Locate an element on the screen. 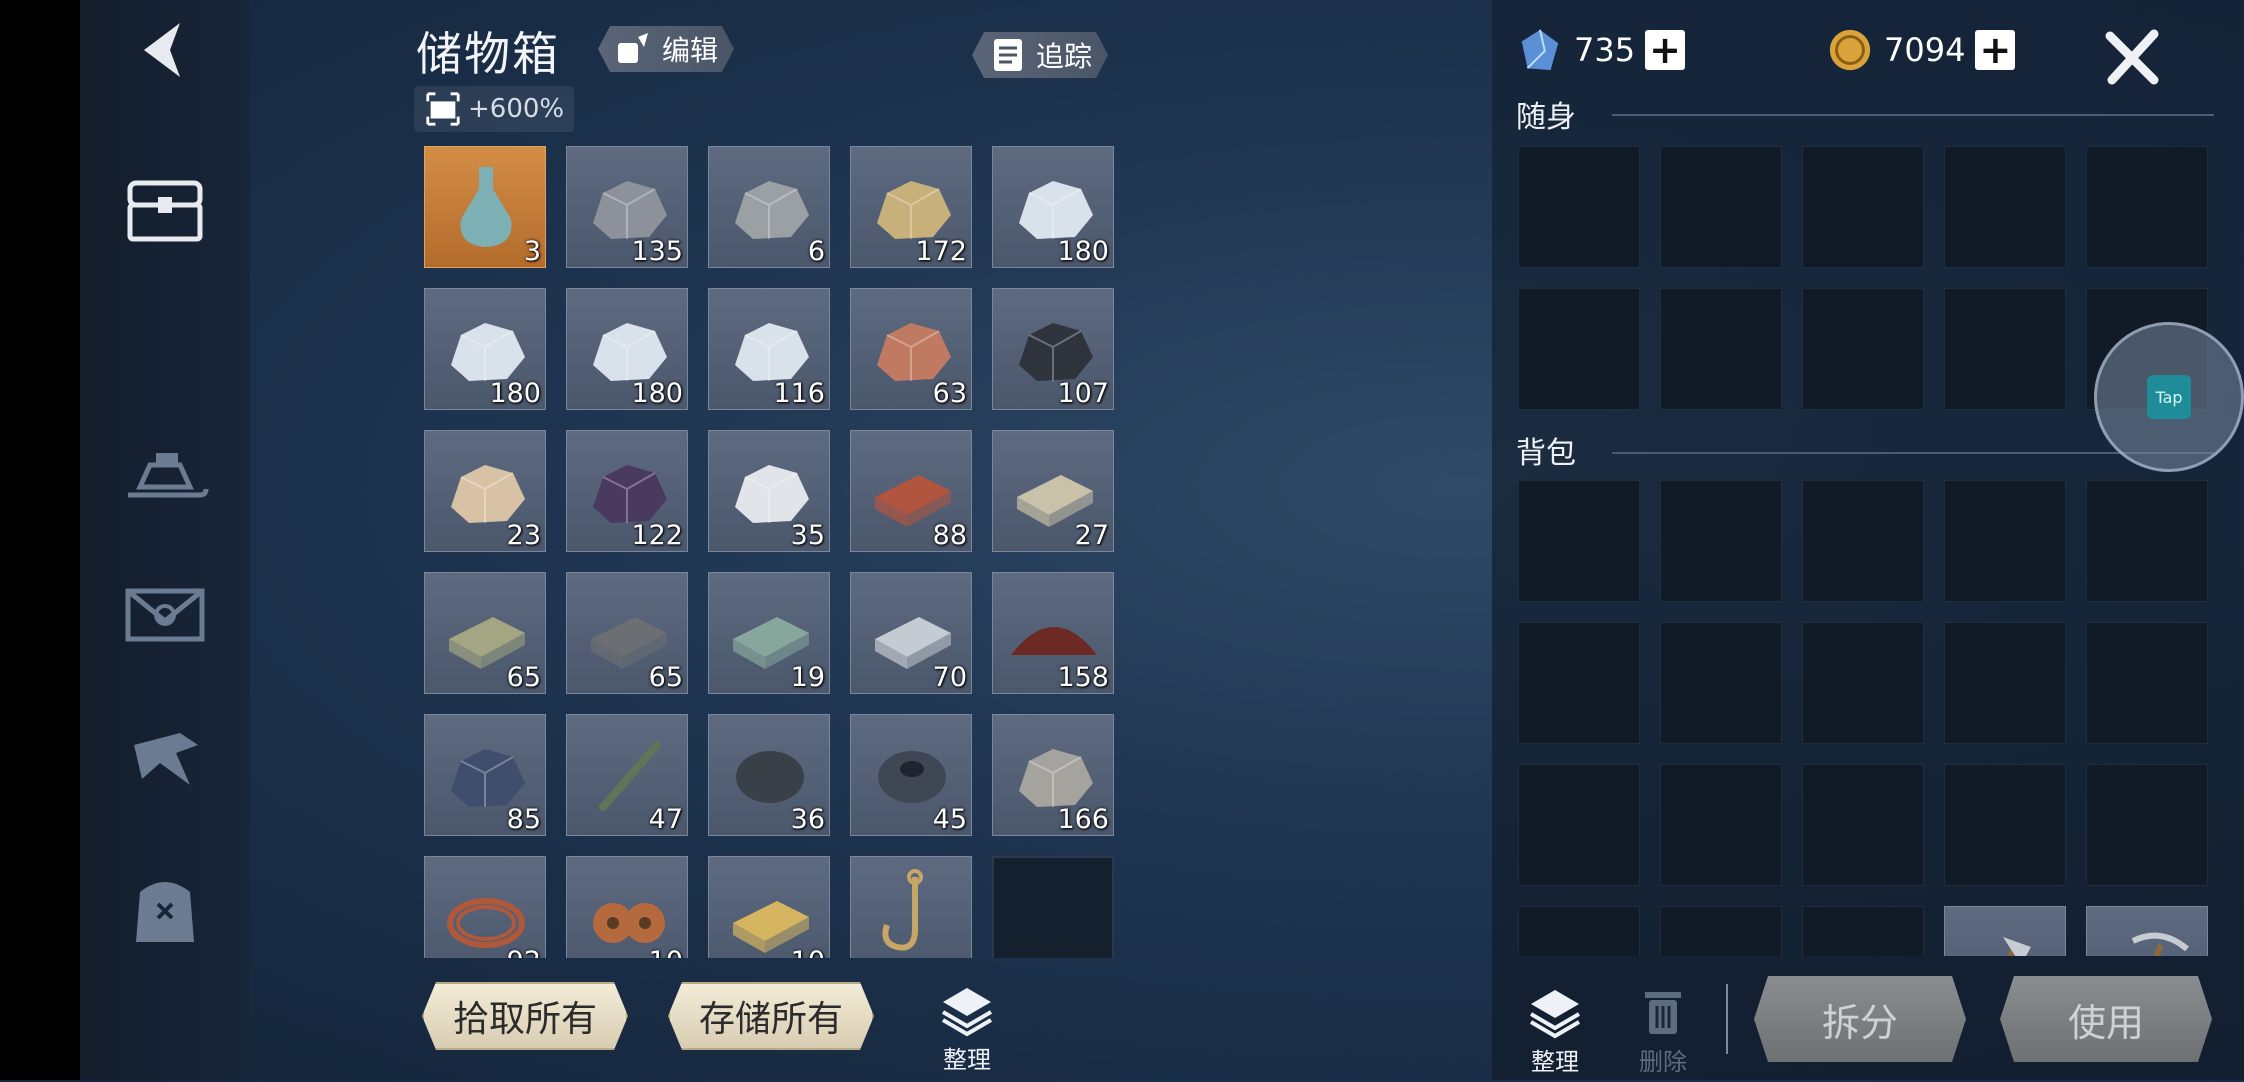  toolbar-divider is located at coordinates (1727, 1019).